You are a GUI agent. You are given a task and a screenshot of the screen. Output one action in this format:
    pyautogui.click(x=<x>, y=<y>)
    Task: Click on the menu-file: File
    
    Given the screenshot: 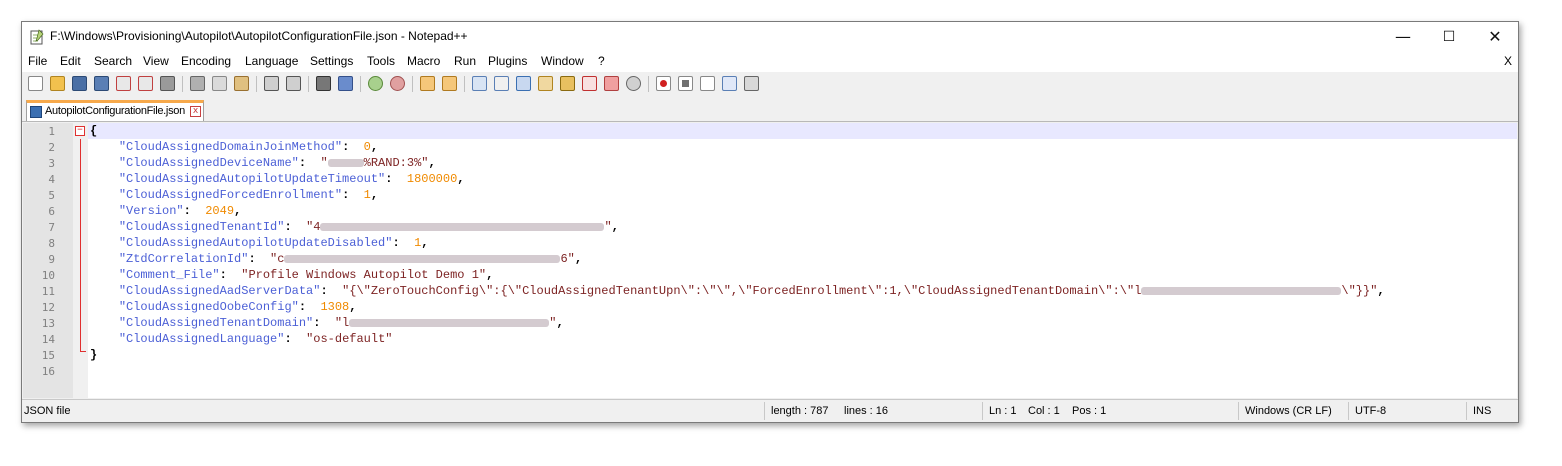 What is the action you would take?
    pyautogui.click(x=37, y=61)
    